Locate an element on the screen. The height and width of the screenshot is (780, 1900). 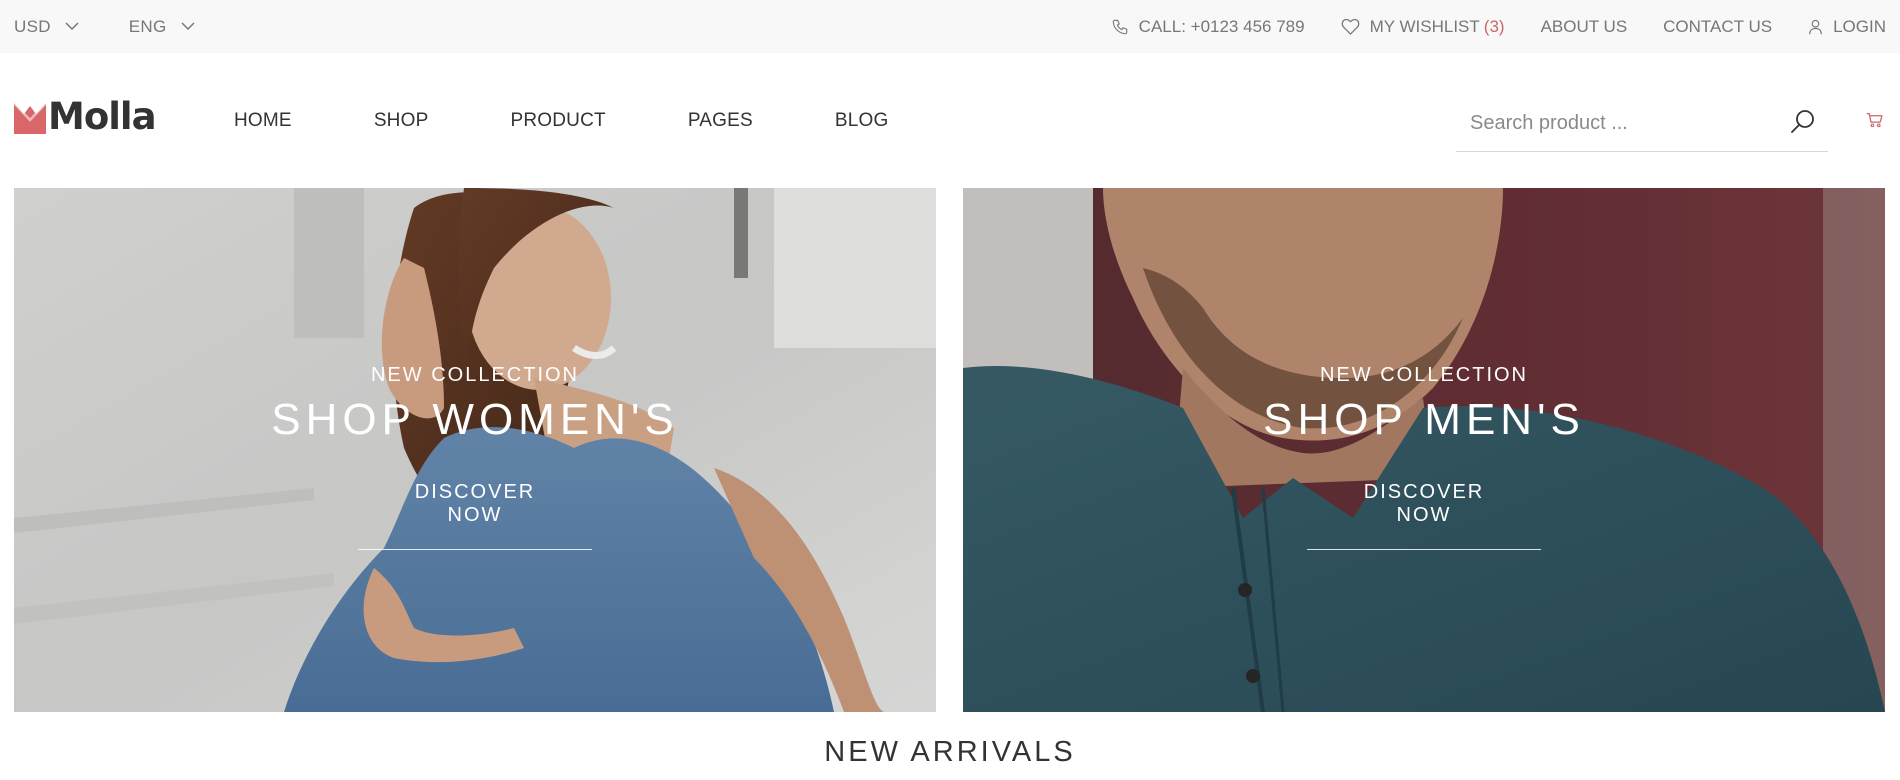
login-link: LOGIN is located at coordinates (1847, 27).